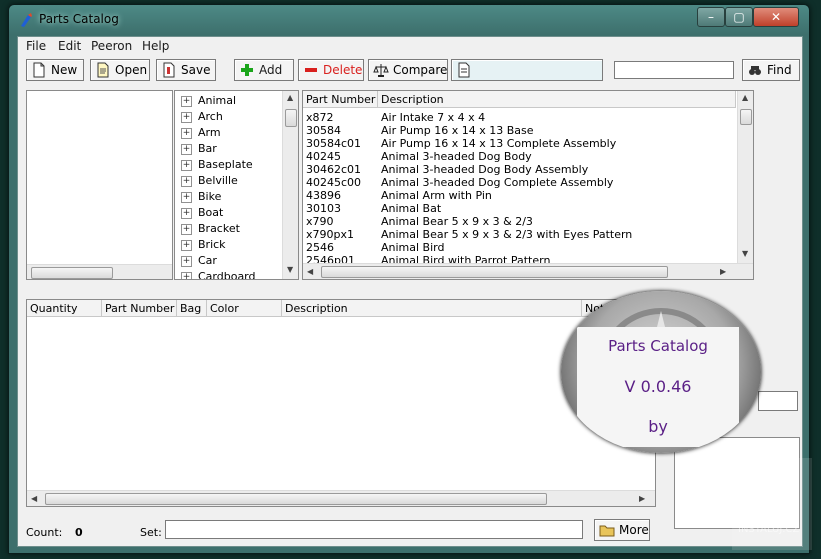 This screenshot has width=821, height=559. I want to click on preview-hscrollbar, so click(99, 271).